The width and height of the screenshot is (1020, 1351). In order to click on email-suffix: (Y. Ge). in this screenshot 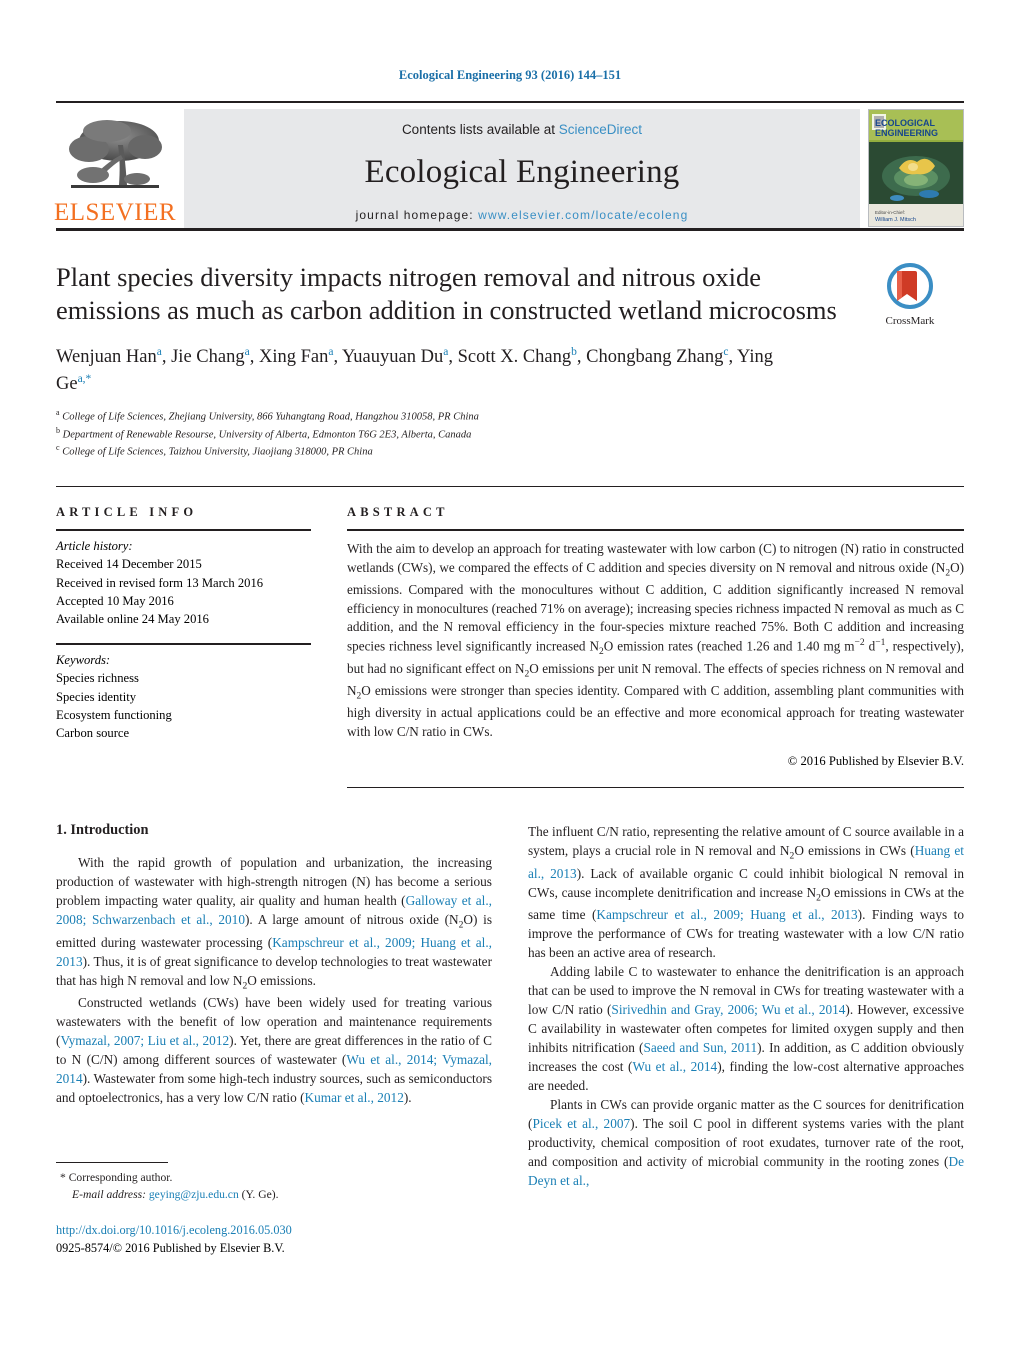, I will do `click(260, 1195)`.